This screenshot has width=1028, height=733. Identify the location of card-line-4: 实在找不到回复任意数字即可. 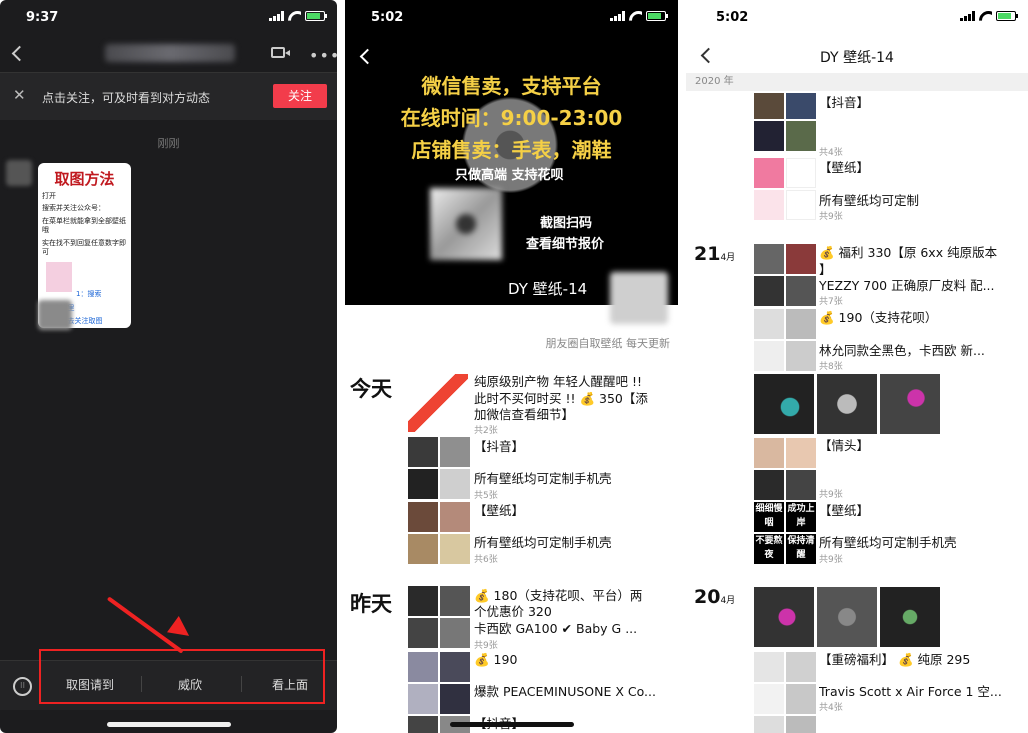
(84, 247).